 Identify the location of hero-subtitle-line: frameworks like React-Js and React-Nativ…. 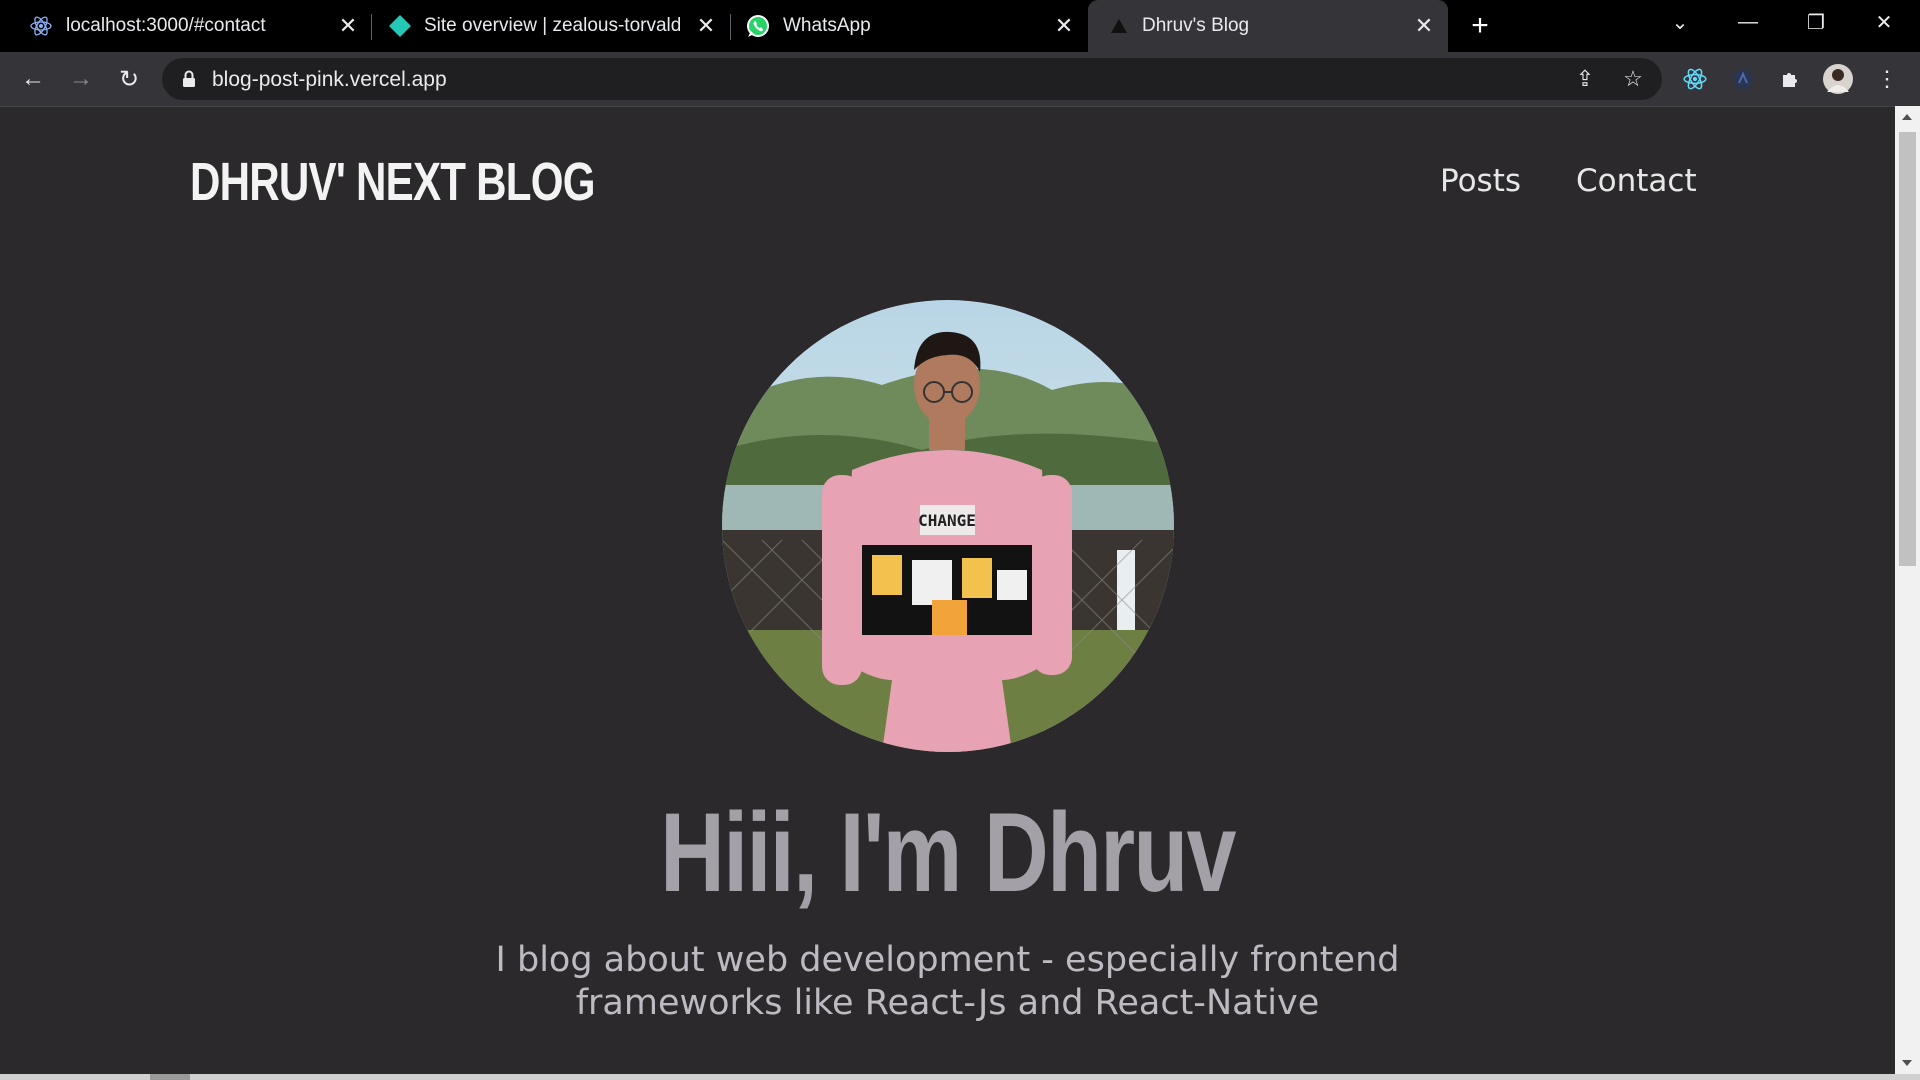
(947, 1003).